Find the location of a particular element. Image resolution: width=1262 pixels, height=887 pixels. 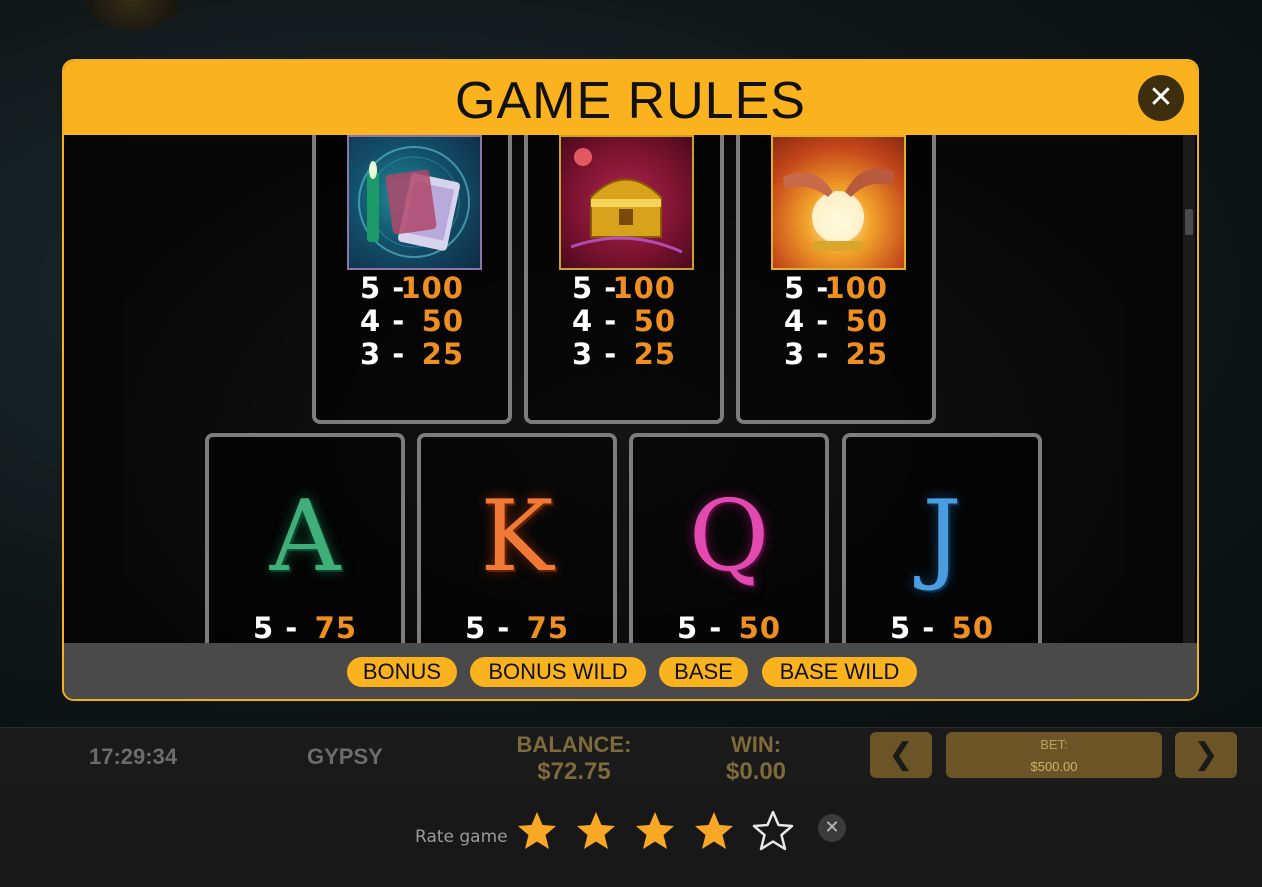

game-name: GYPSY is located at coordinates (345, 756).